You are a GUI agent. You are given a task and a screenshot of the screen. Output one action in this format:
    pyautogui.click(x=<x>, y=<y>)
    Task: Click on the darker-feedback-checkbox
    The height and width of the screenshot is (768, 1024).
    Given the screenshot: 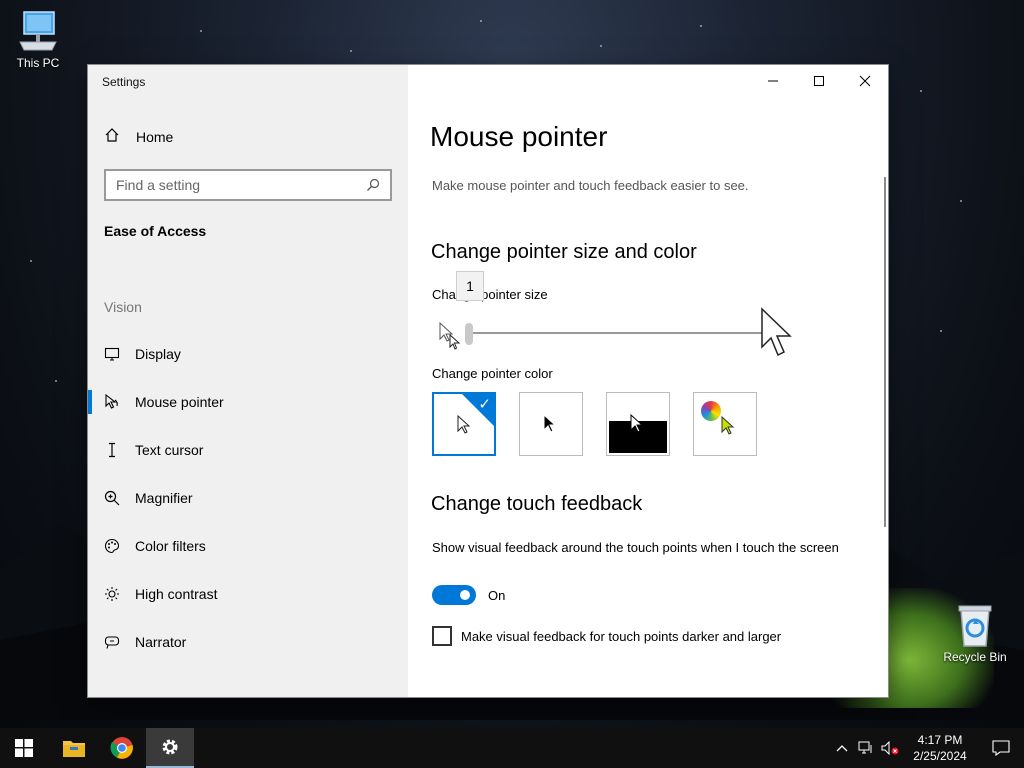 What is the action you would take?
    pyautogui.click(x=442, y=636)
    